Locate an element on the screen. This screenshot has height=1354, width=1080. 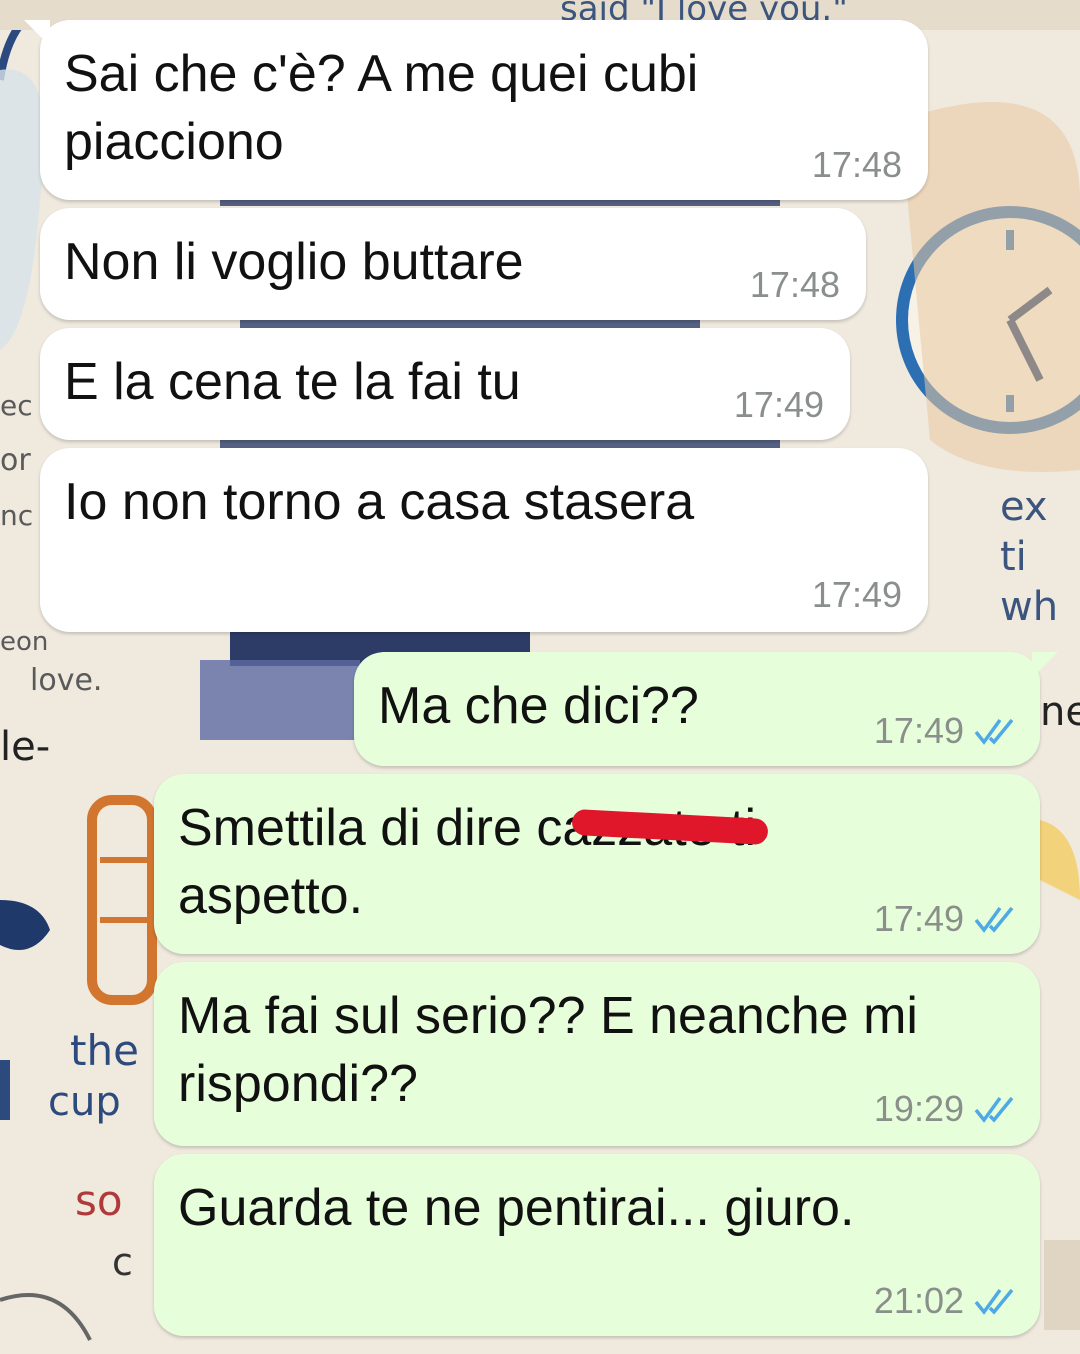
message-bubble-incoming: E la cena te la fai tu 17:49 is located at coordinates (445, 384).